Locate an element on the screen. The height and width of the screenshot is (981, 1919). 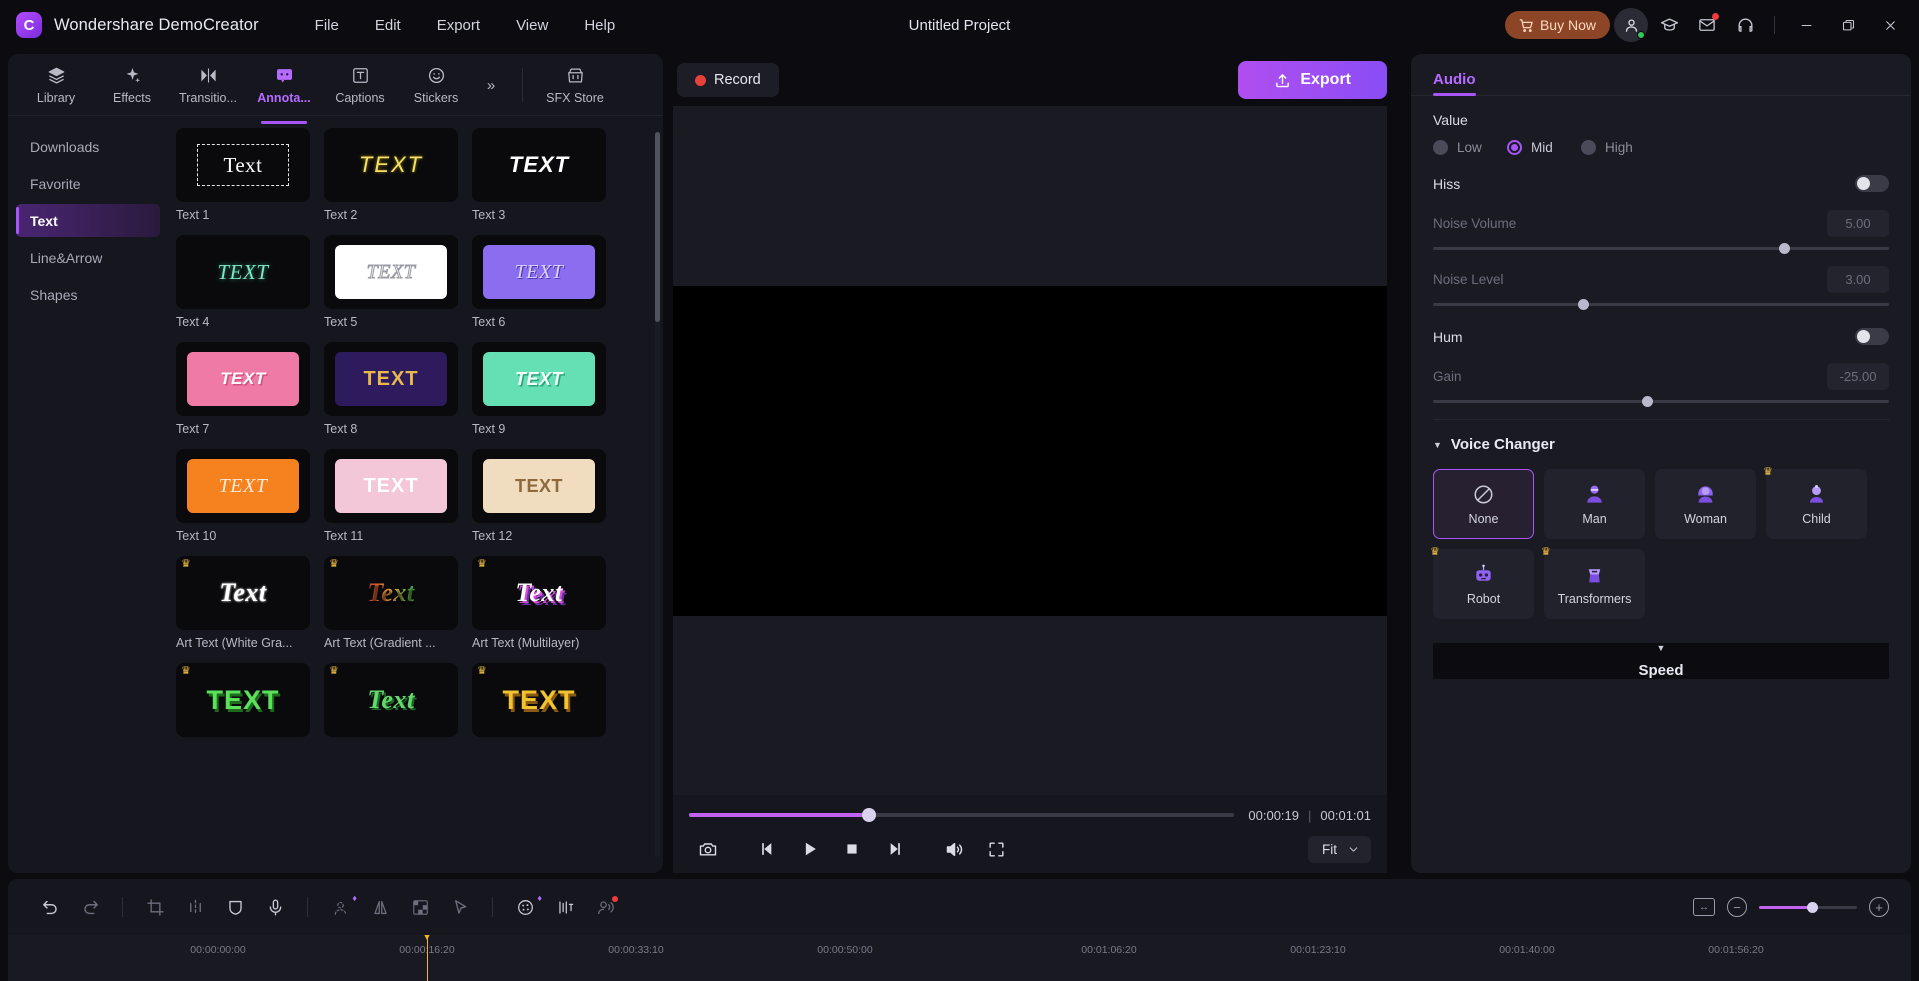
subnav-item-downloads: Downloads is located at coordinates (88, 146).